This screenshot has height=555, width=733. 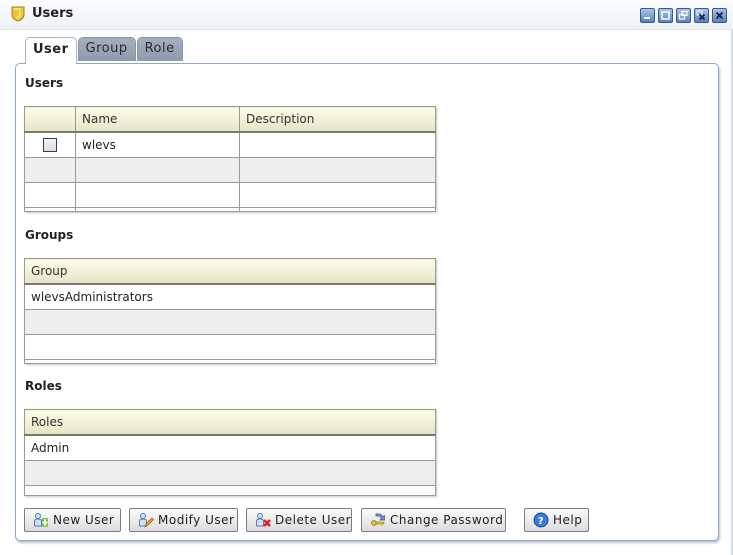 I want to click on roles-table: Roles Admin, so click(x=230, y=452).